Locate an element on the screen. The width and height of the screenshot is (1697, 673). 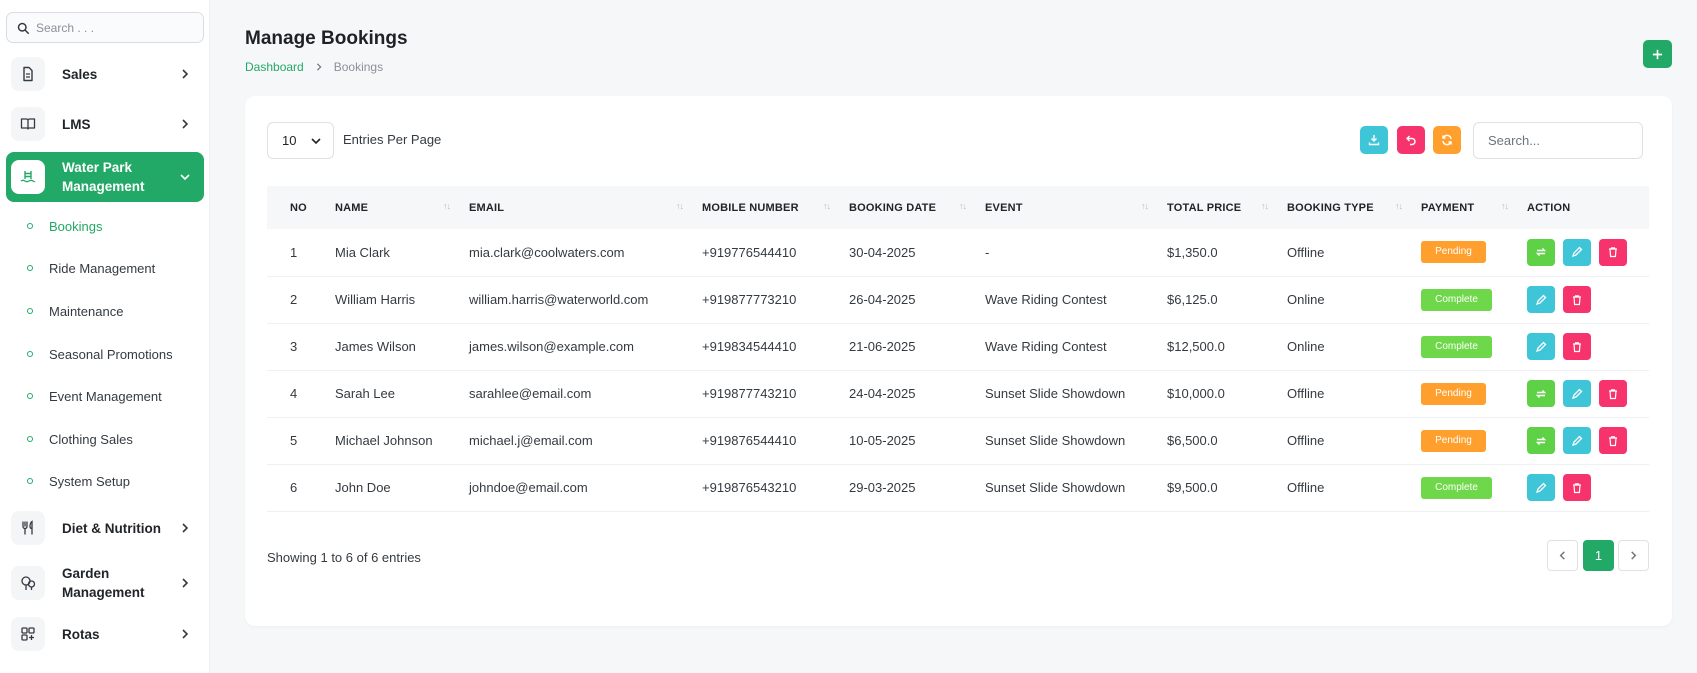
cell-mobile: +919834544410 is located at coordinates (749, 346).